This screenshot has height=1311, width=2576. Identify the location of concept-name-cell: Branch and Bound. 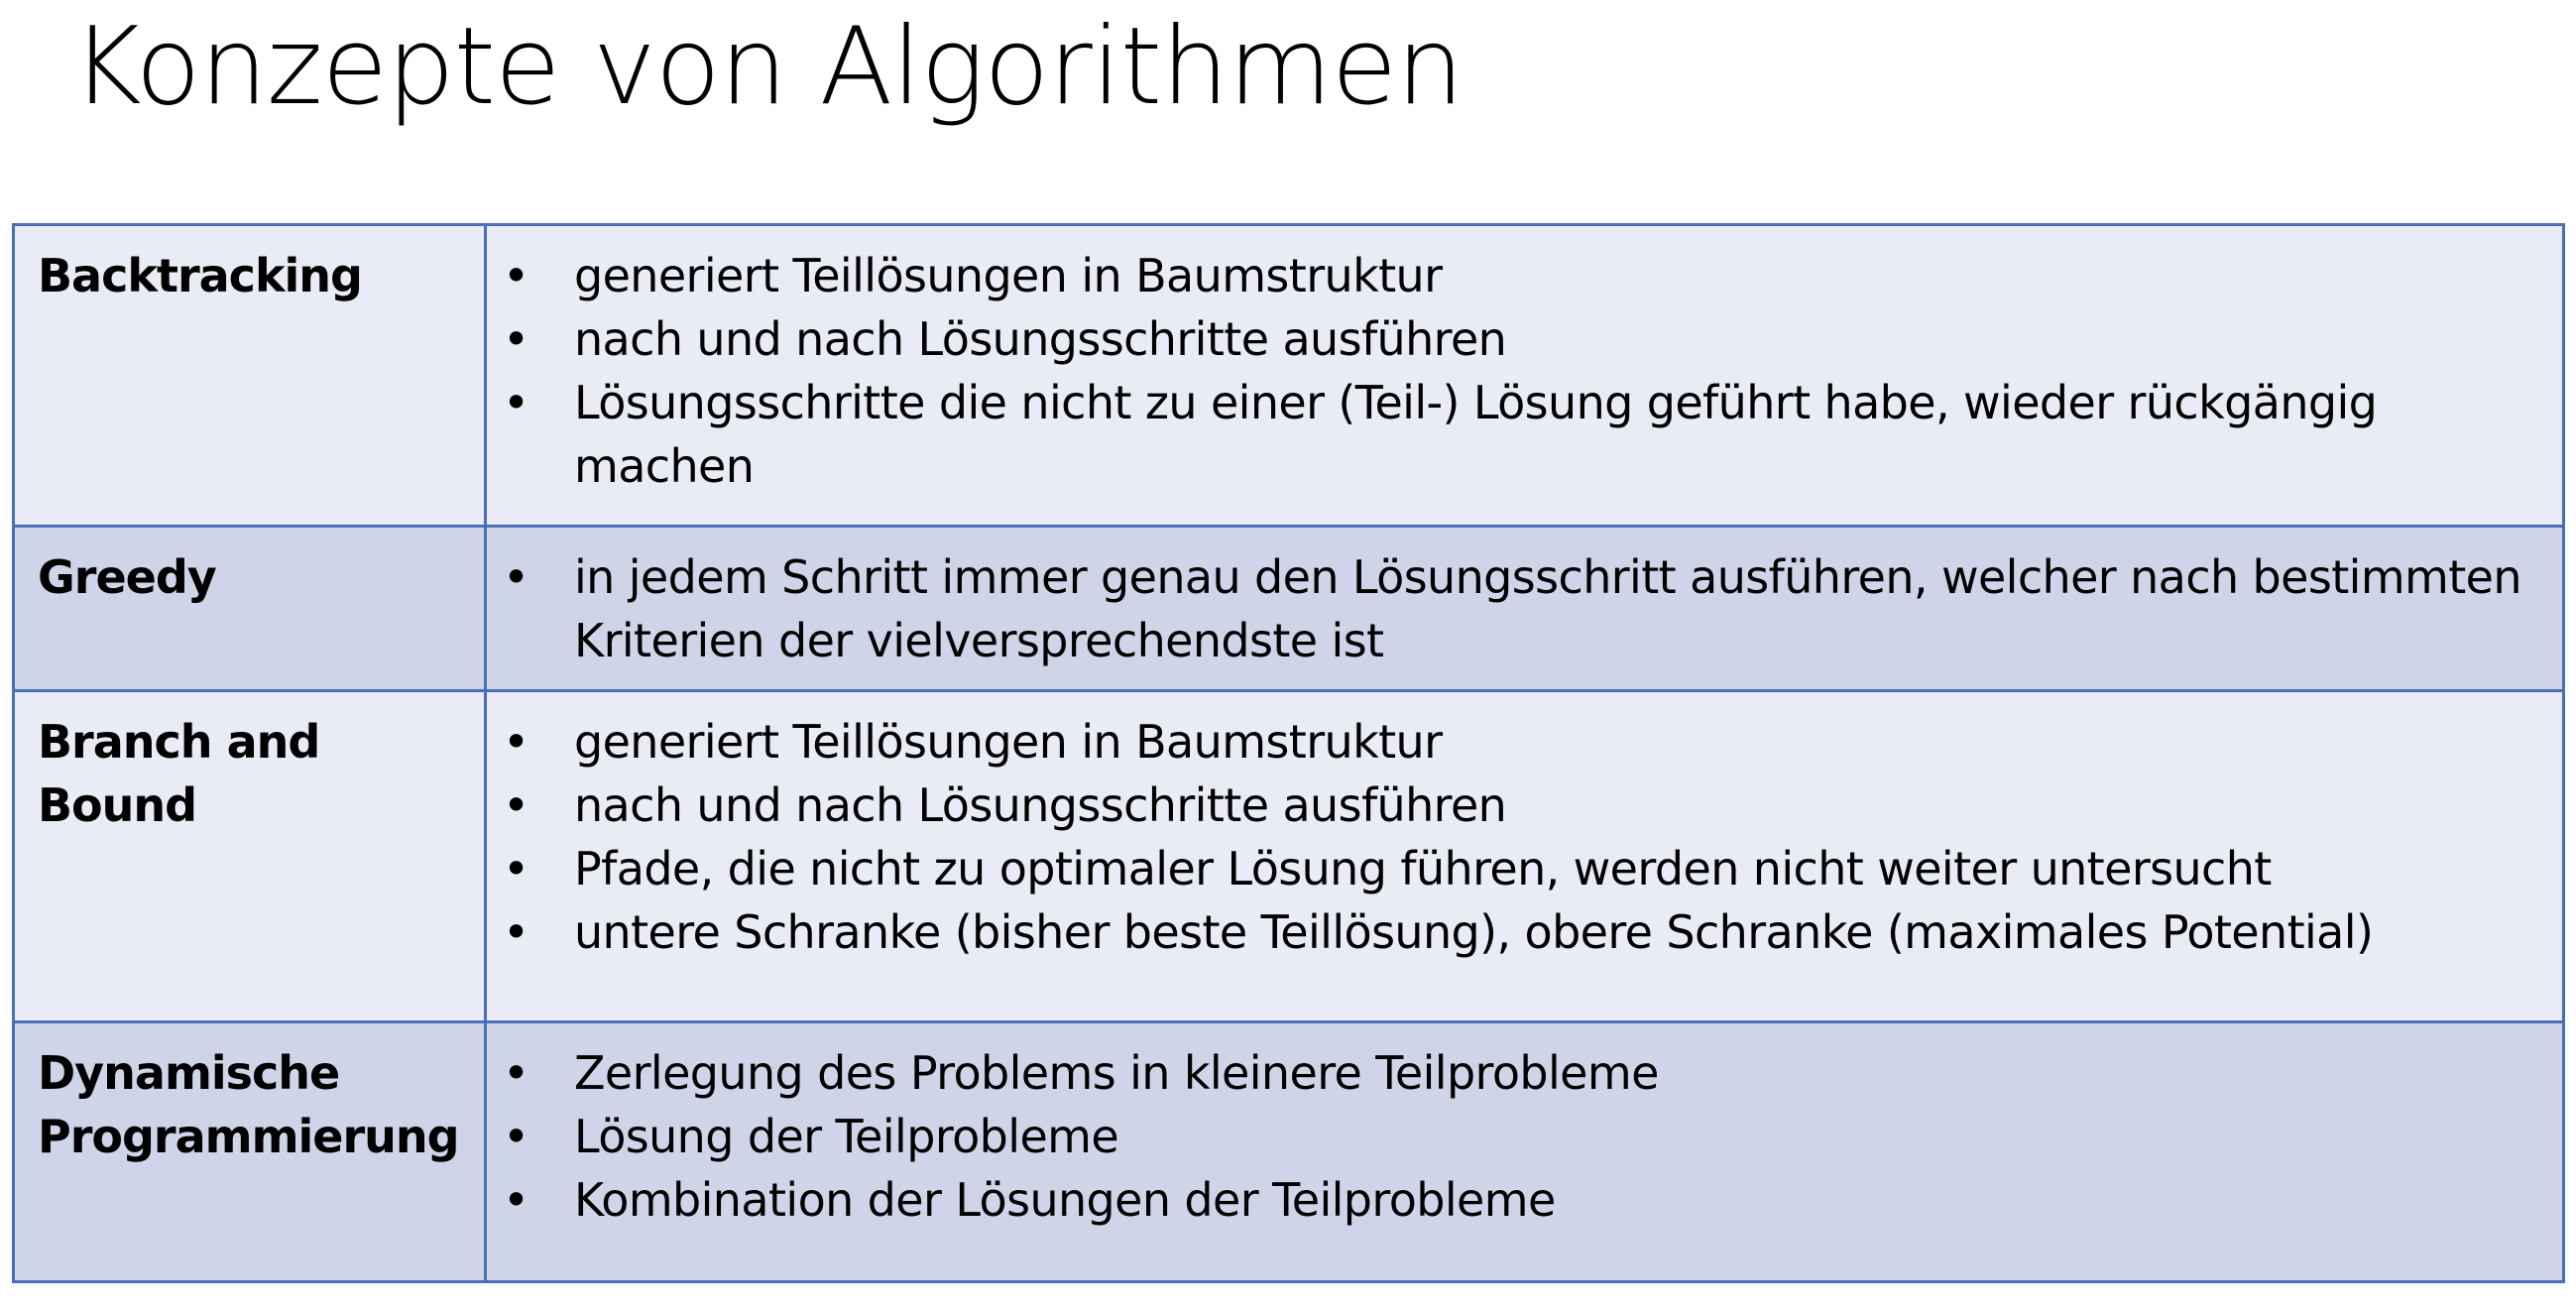
(250, 856).